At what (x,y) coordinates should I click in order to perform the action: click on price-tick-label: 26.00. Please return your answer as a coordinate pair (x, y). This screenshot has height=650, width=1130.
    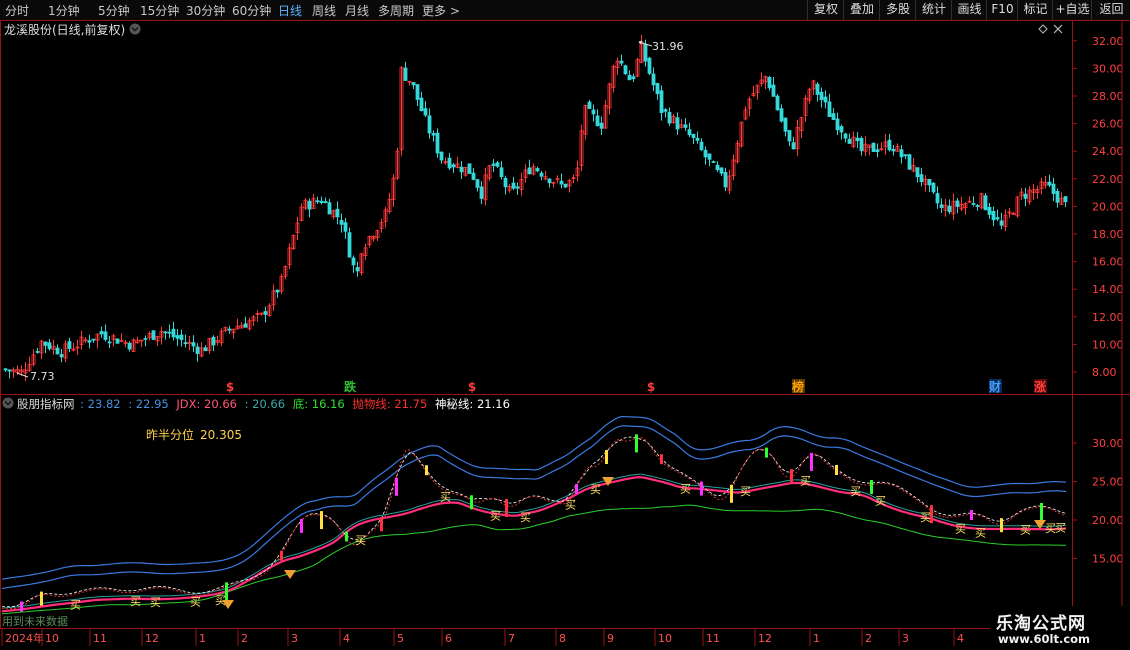
    Looking at the image, I should click on (1108, 124).